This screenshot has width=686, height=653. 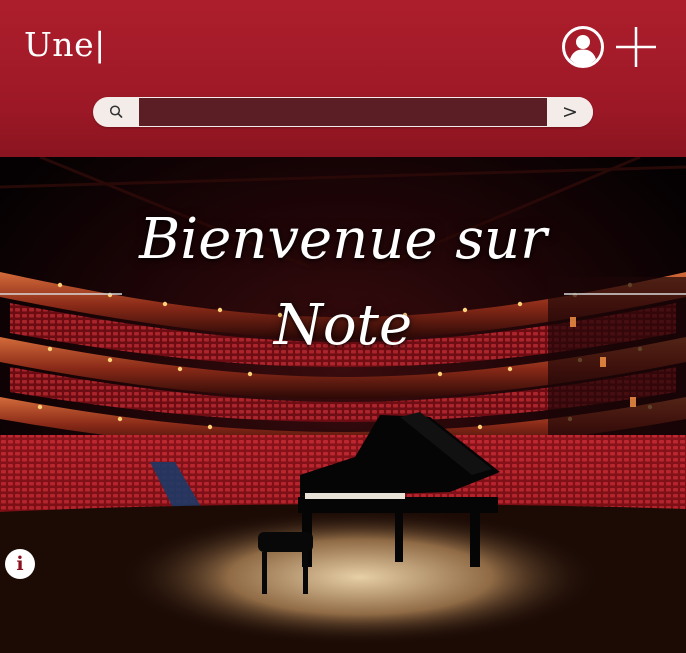 I want to click on search-icon, so click(x=116, y=111).